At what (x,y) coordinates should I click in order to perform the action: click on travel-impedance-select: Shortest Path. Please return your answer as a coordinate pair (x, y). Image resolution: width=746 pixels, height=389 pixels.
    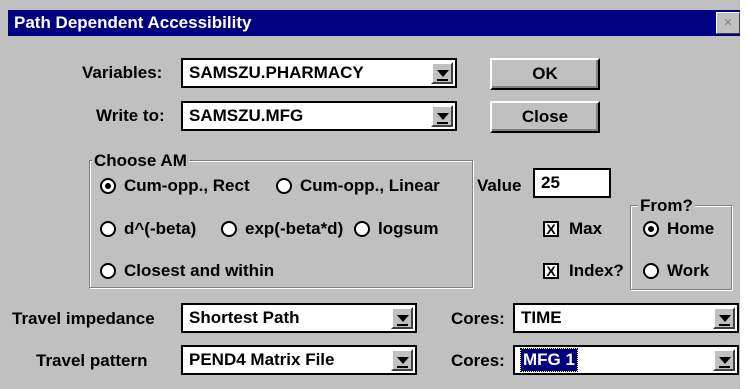
    Looking at the image, I should click on (299, 318).